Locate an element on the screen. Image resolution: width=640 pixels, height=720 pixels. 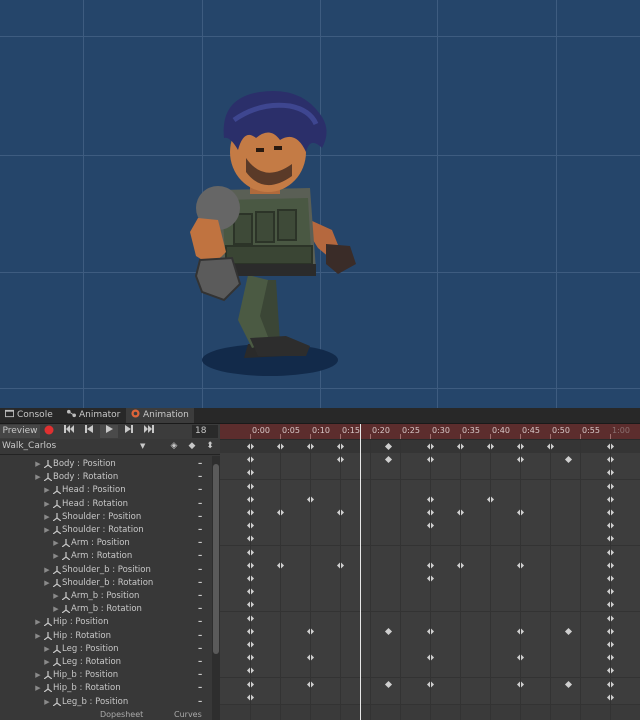
scrollbar-thumb is located at coordinates (216, 559).